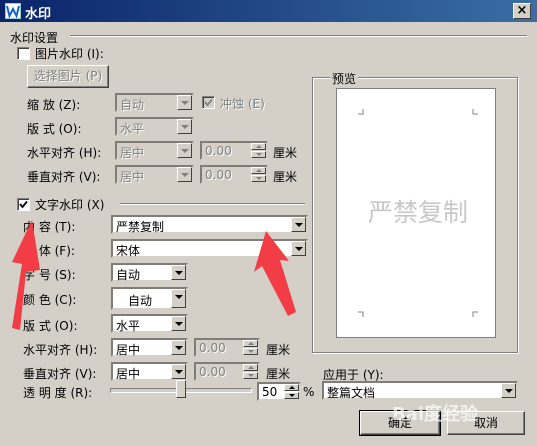  Describe the element at coordinates (149, 272) in the screenshot. I see `size-select: 自动` at that location.